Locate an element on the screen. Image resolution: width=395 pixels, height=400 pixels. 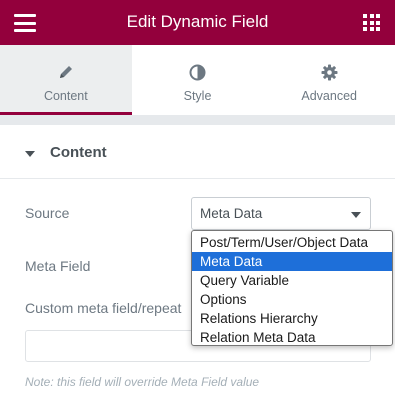
dropdown-option: Relation Meta Data is located at coordinates (292, 336).